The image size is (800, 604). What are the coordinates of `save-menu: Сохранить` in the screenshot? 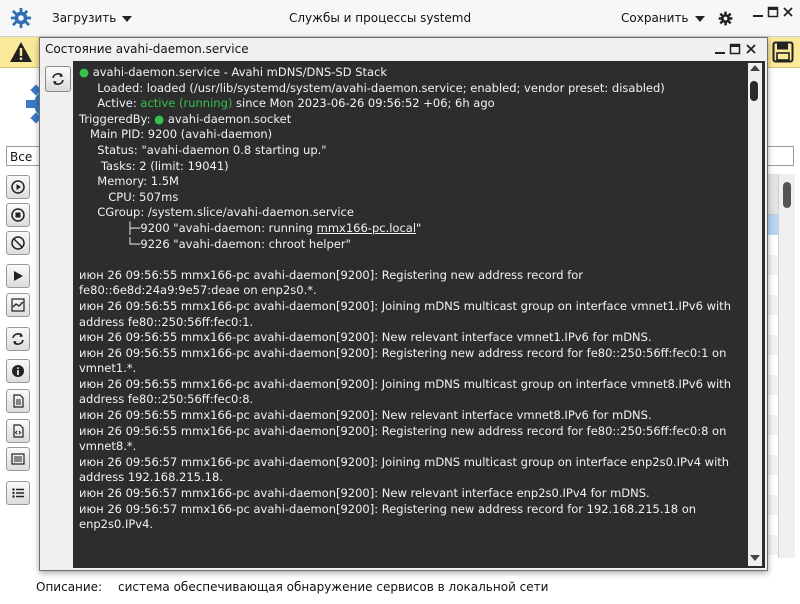 It's located at (663, 18).